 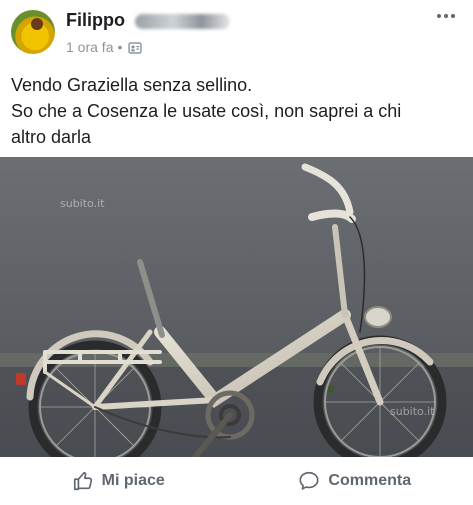 I want to click on post-header: Filippo 1 ora fa •, so click(x=236, y=33).